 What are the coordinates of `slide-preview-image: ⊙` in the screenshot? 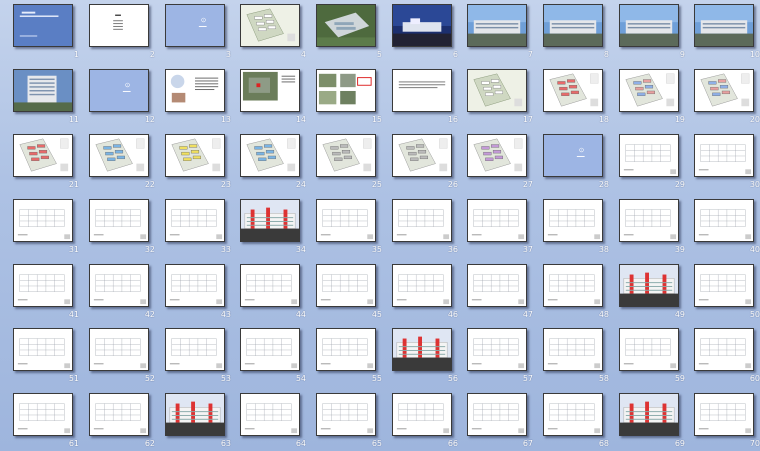 It's located at (119, 90).